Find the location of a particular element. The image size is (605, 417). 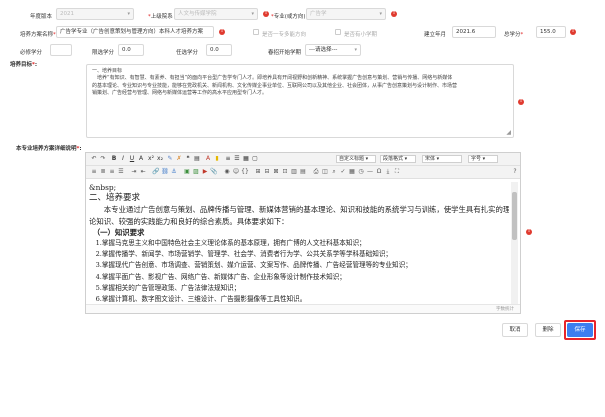

elective-credit-input: 0.0 is located at coordinates (219, 50).